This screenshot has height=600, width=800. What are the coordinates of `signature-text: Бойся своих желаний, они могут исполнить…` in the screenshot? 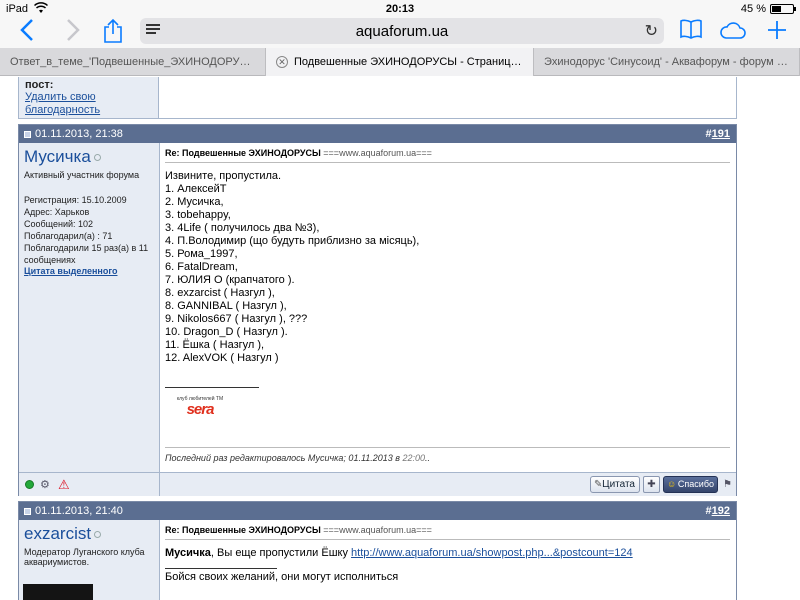 It's located at (282, 577).